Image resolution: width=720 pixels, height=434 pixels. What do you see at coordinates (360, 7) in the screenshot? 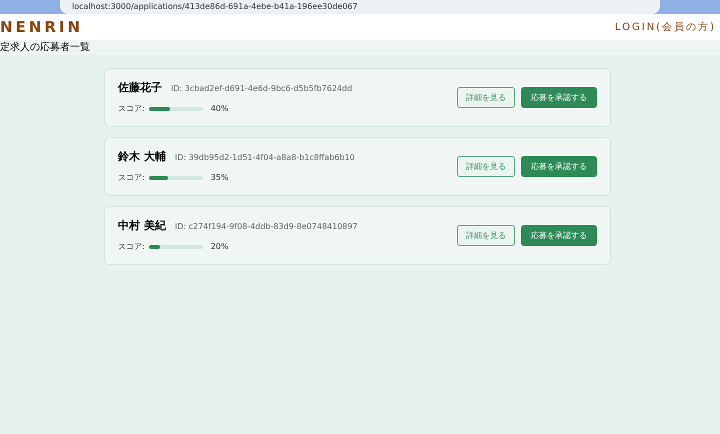
I see `address-bar: localhost:3000/applications/413de86d-691a-4ebe-b41a-196ee30de067` at bounding box center [360, 7].